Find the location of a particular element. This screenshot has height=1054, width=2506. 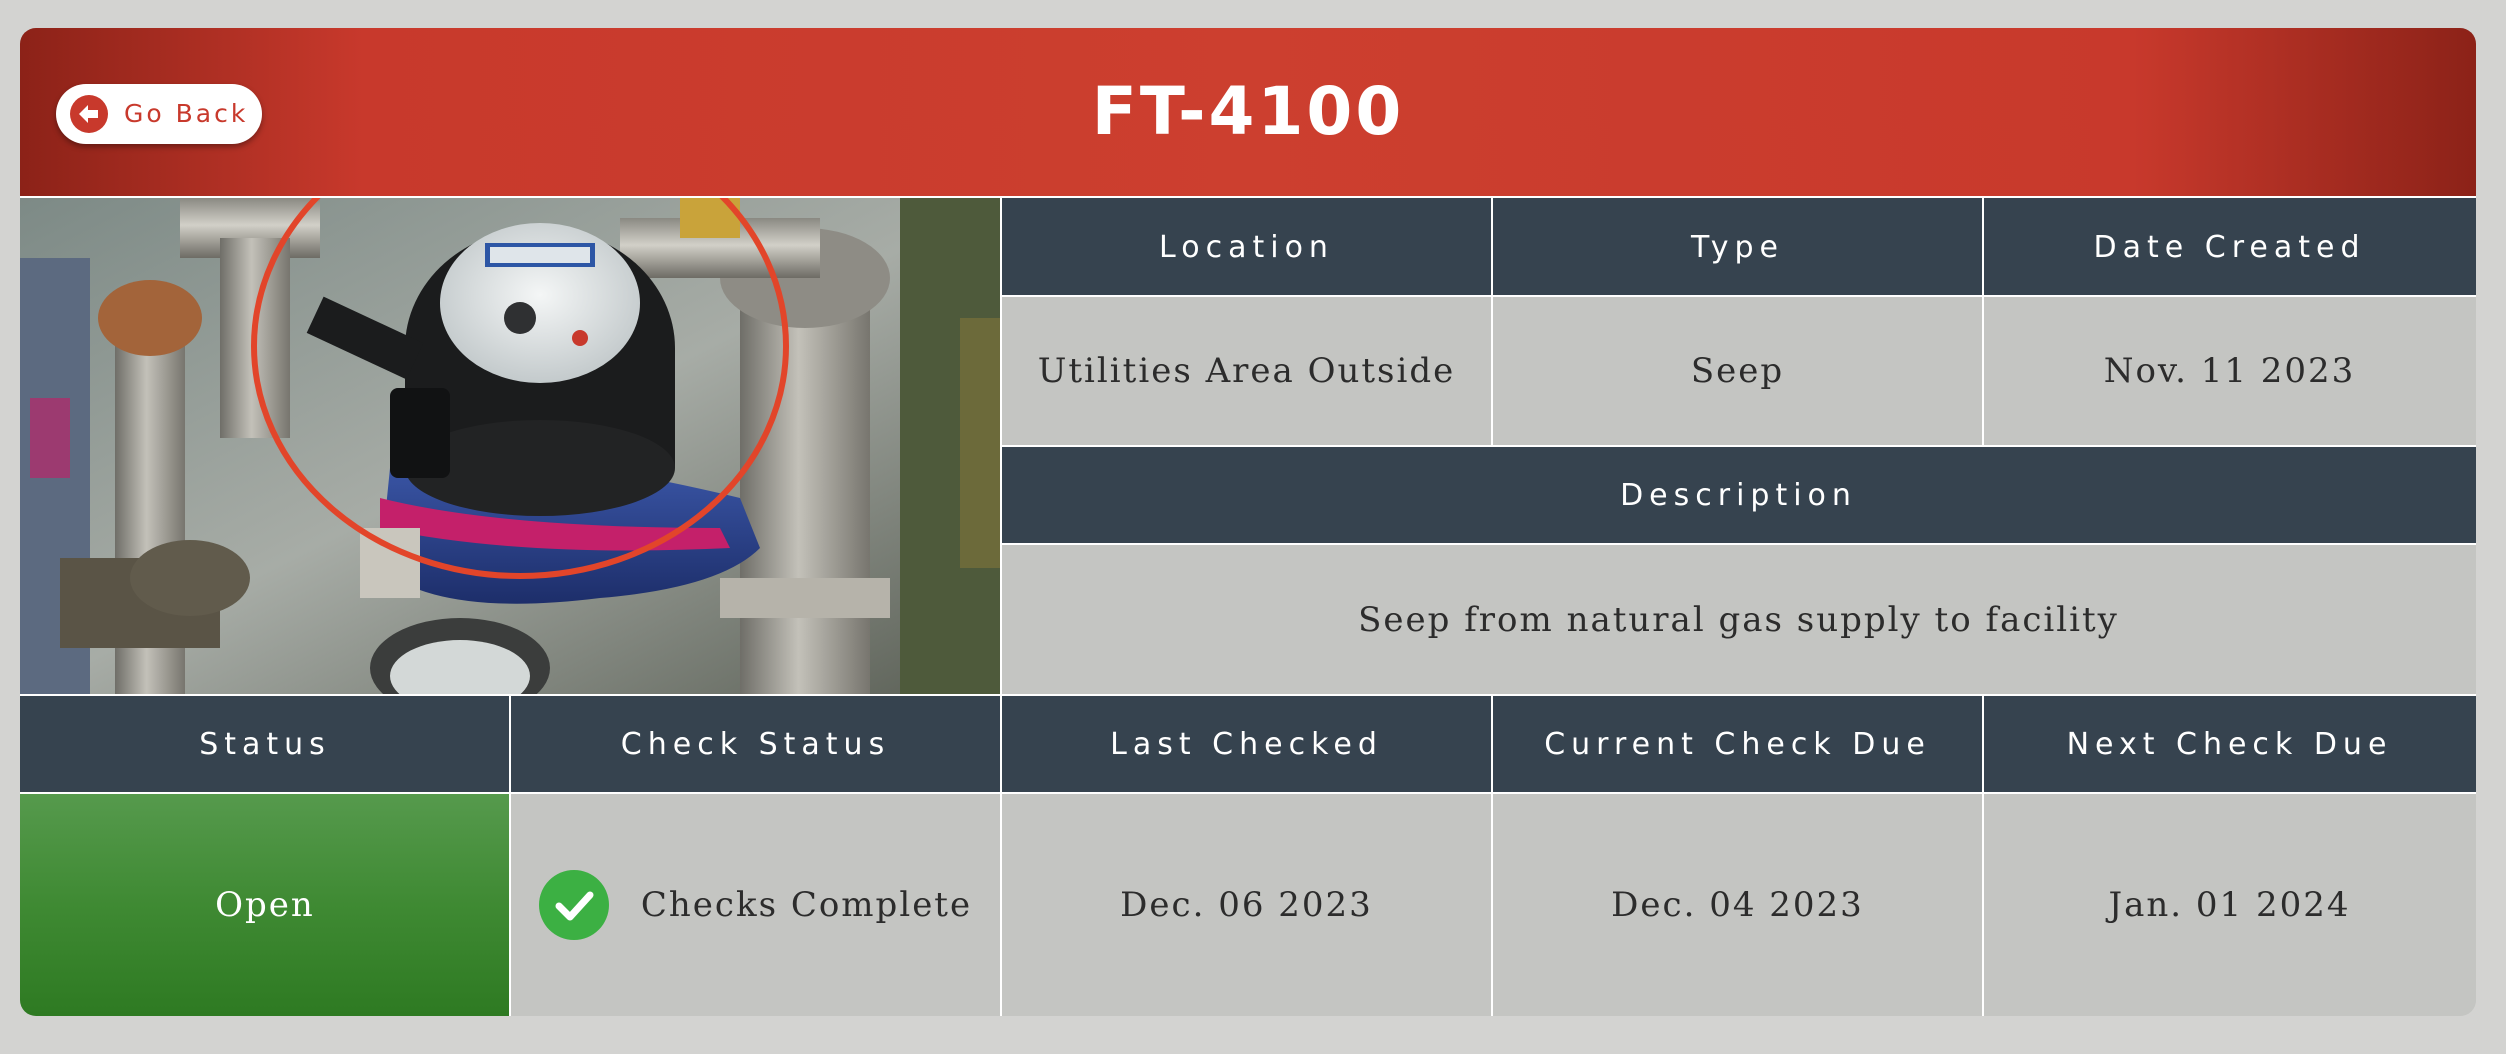

location-header: Location is located at coordinates (1246, 247).